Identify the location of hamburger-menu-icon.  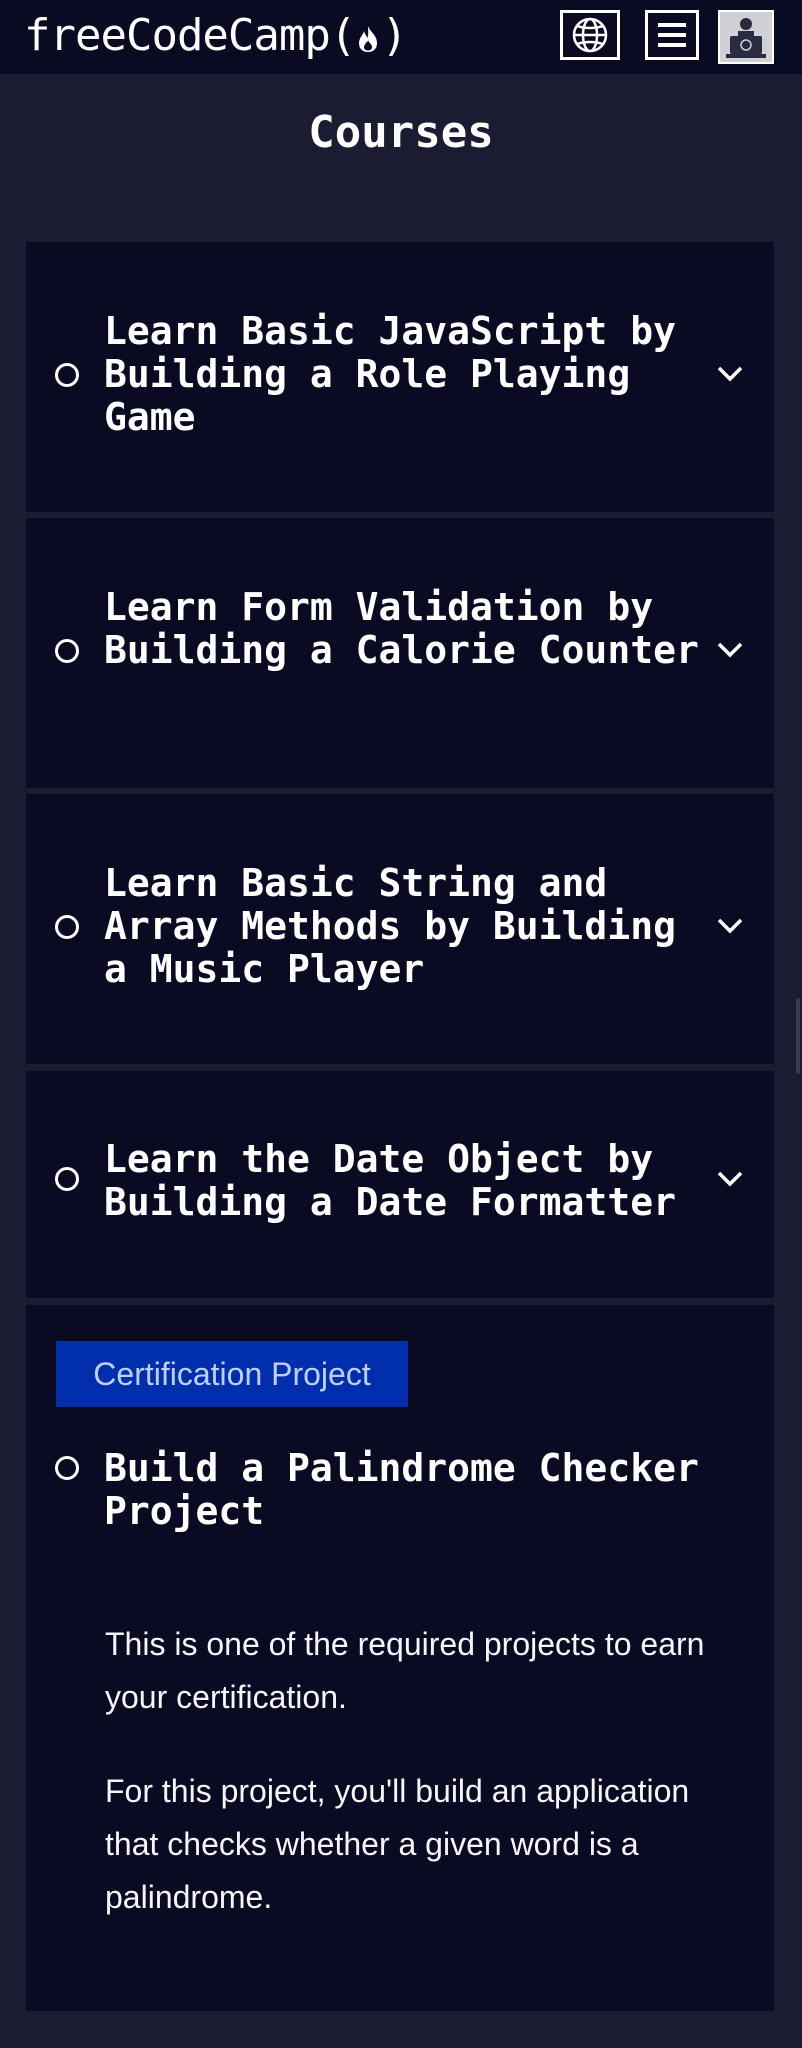
(672, 35).